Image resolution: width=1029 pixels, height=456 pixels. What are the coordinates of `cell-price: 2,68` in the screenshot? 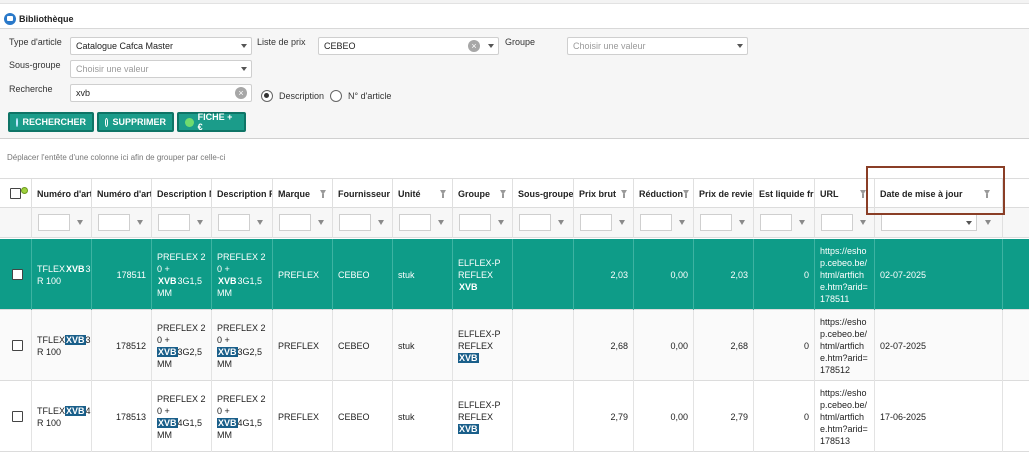 It's located at (604, 345).